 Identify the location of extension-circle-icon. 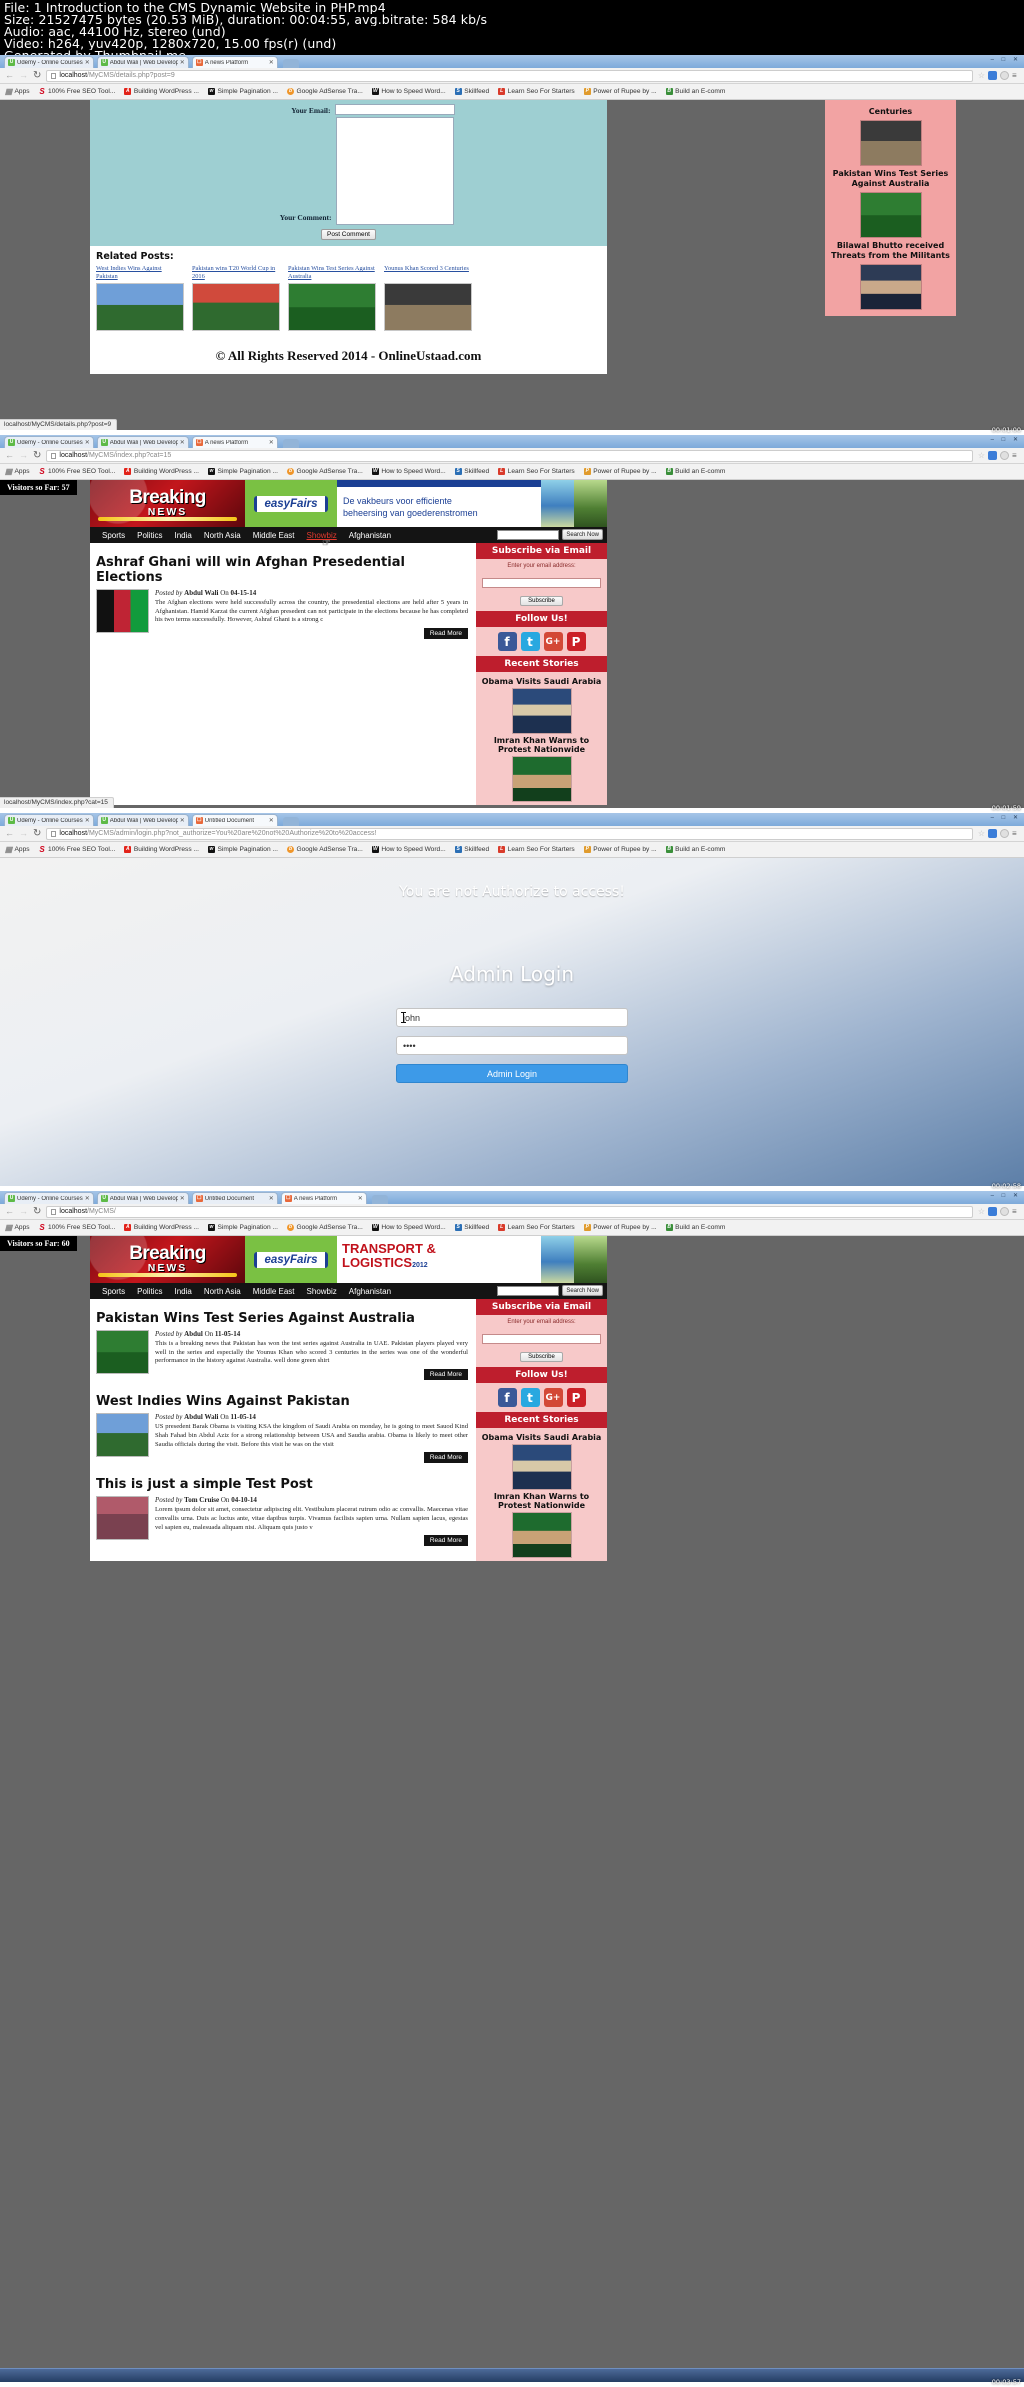
(1004, 833).